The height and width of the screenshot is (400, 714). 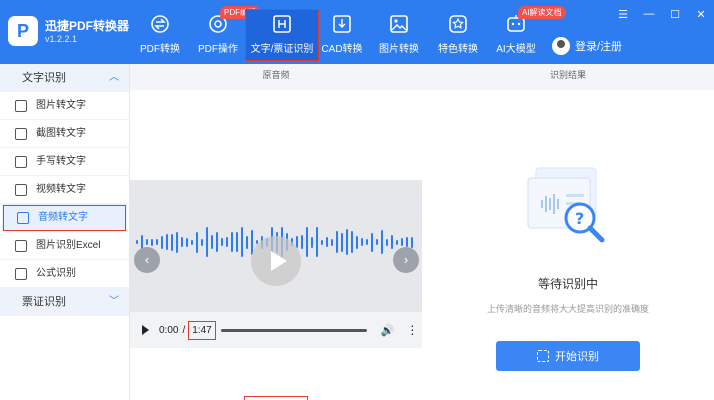 What do you see at coordinates (160, 34) in the screenshot?
I see `nav-pdf-convert: PDF转换` at bounding box center [160, 34].